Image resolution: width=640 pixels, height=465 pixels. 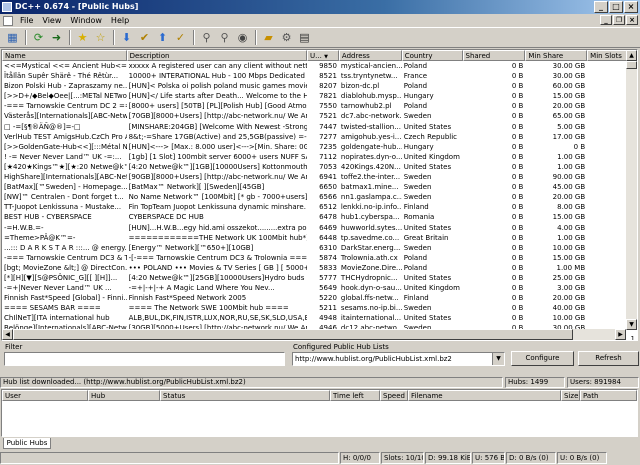 What do you see at coordinates (293, 334) in the screenshot?
I see `horizontal-scroll-thumb` at bounding box center [293, 334].